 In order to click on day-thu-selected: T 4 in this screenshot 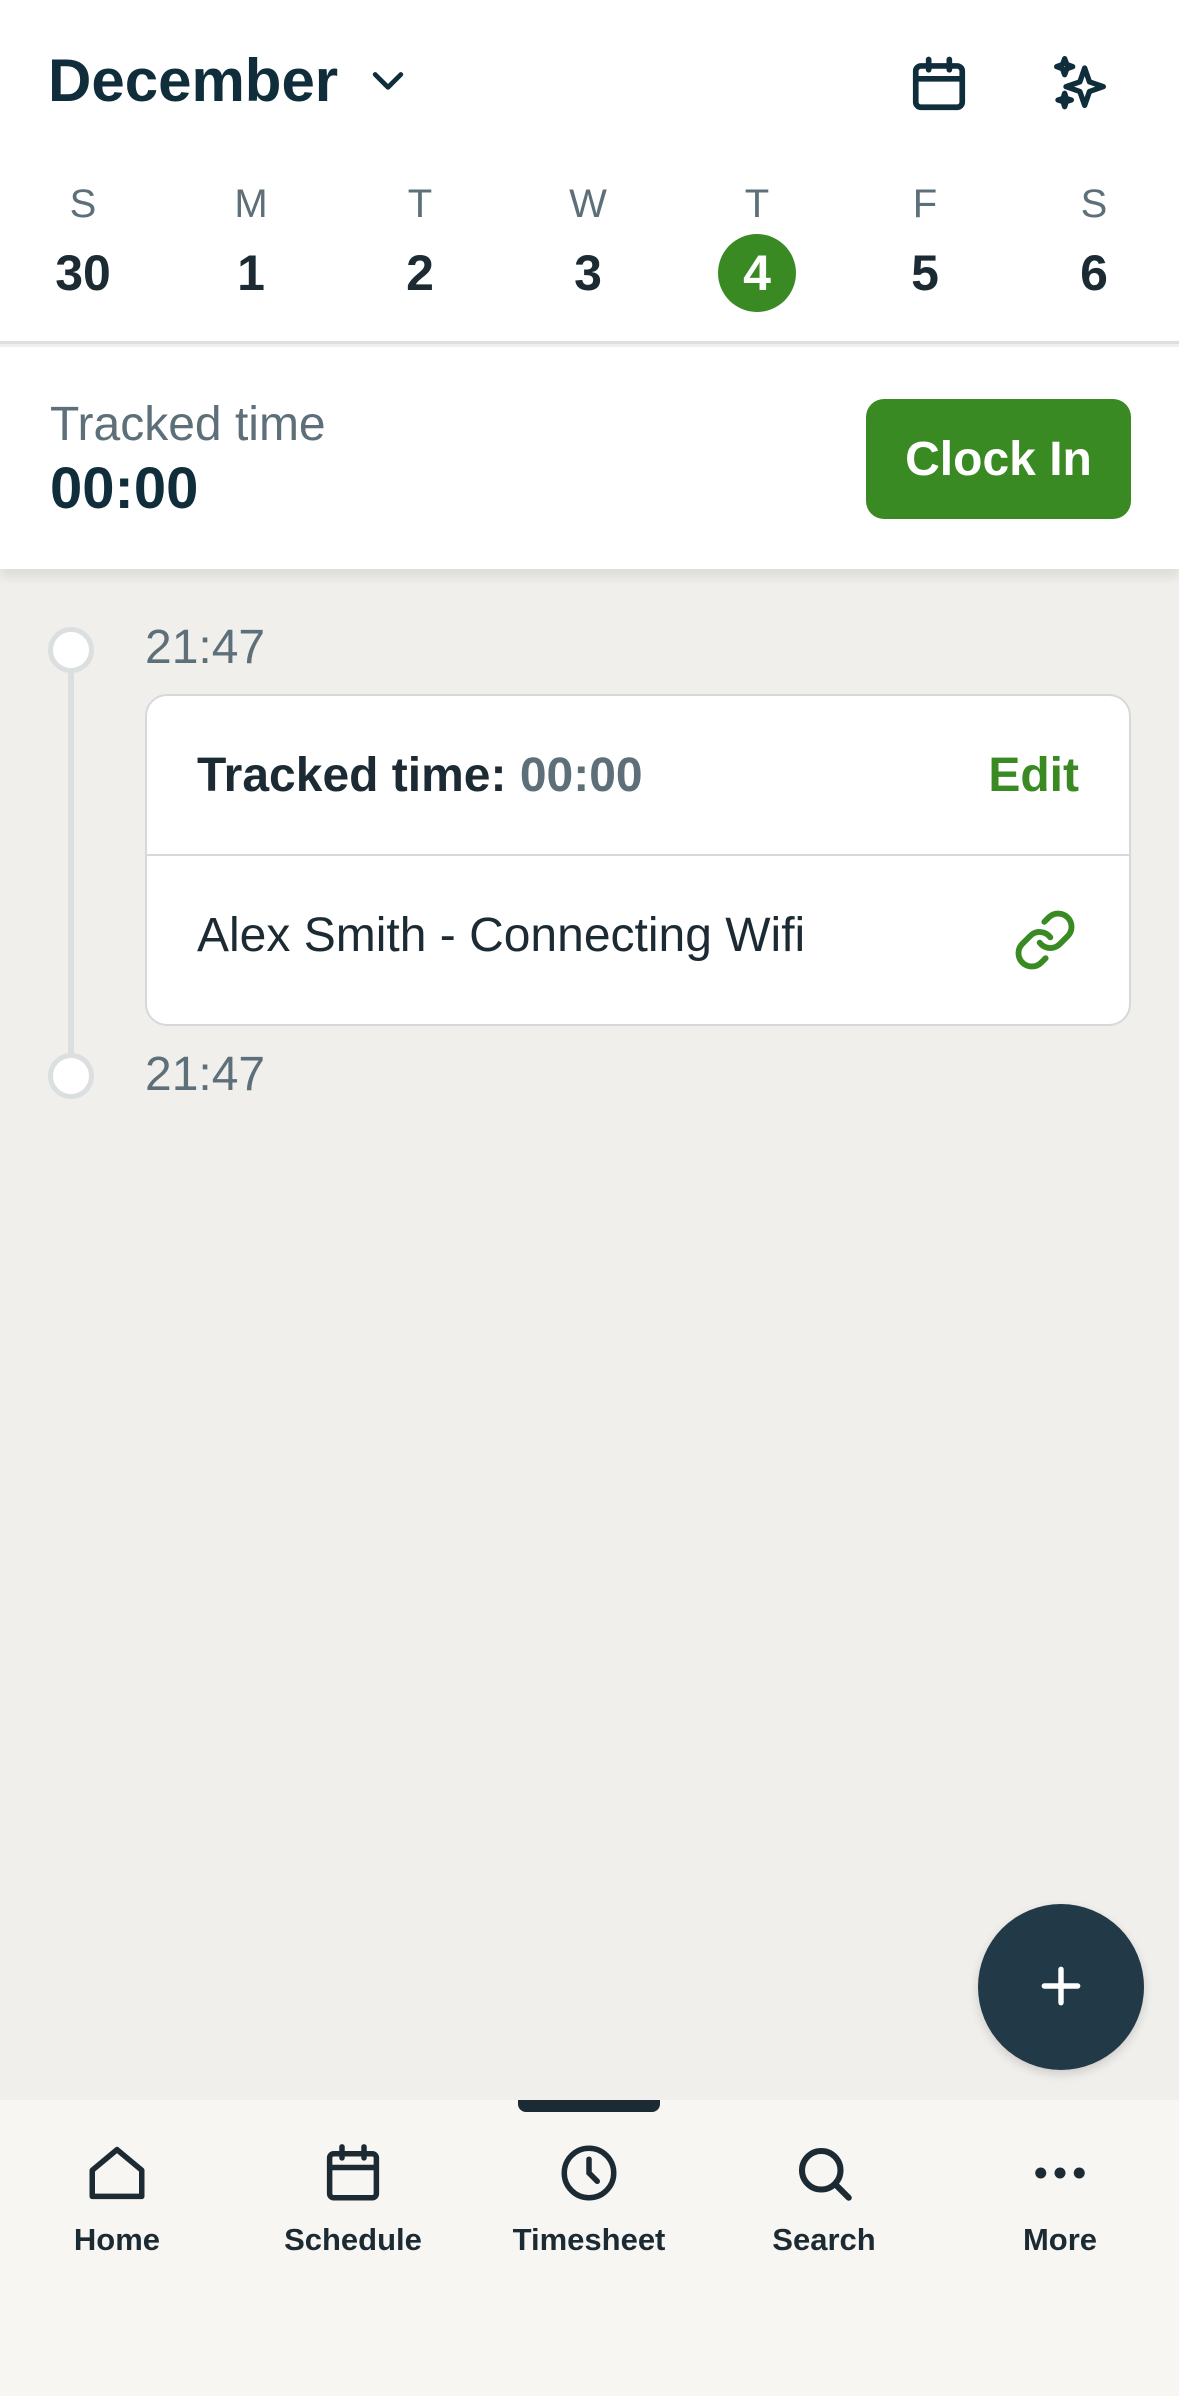, I will do `click(757, 250)`.